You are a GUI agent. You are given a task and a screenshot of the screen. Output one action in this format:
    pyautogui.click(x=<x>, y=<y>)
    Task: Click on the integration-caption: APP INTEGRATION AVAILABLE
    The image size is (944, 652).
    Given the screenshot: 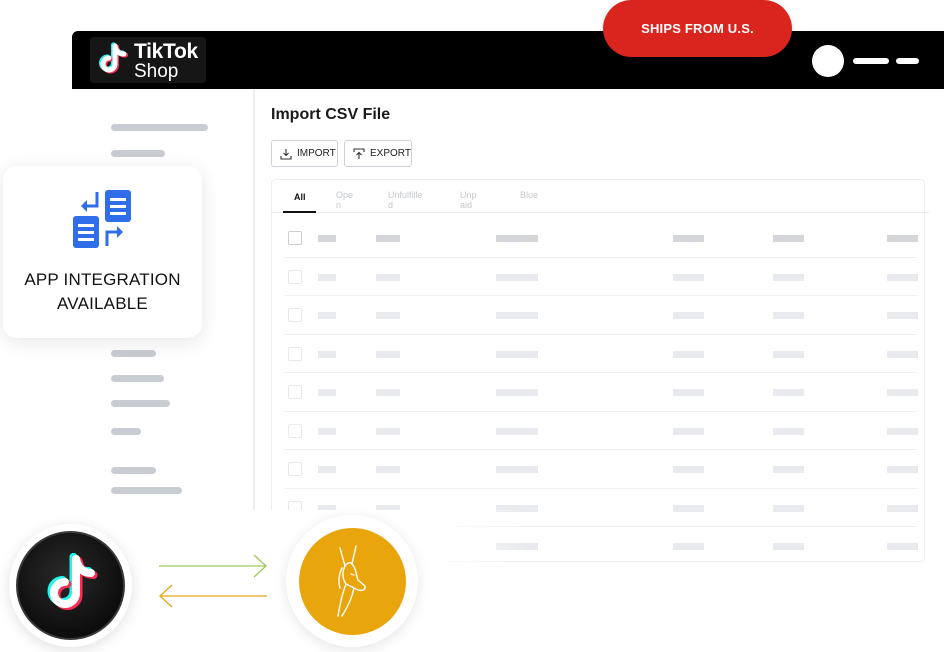 What is the action you would take?
    pyautogui.click(x=102, y=292)
    